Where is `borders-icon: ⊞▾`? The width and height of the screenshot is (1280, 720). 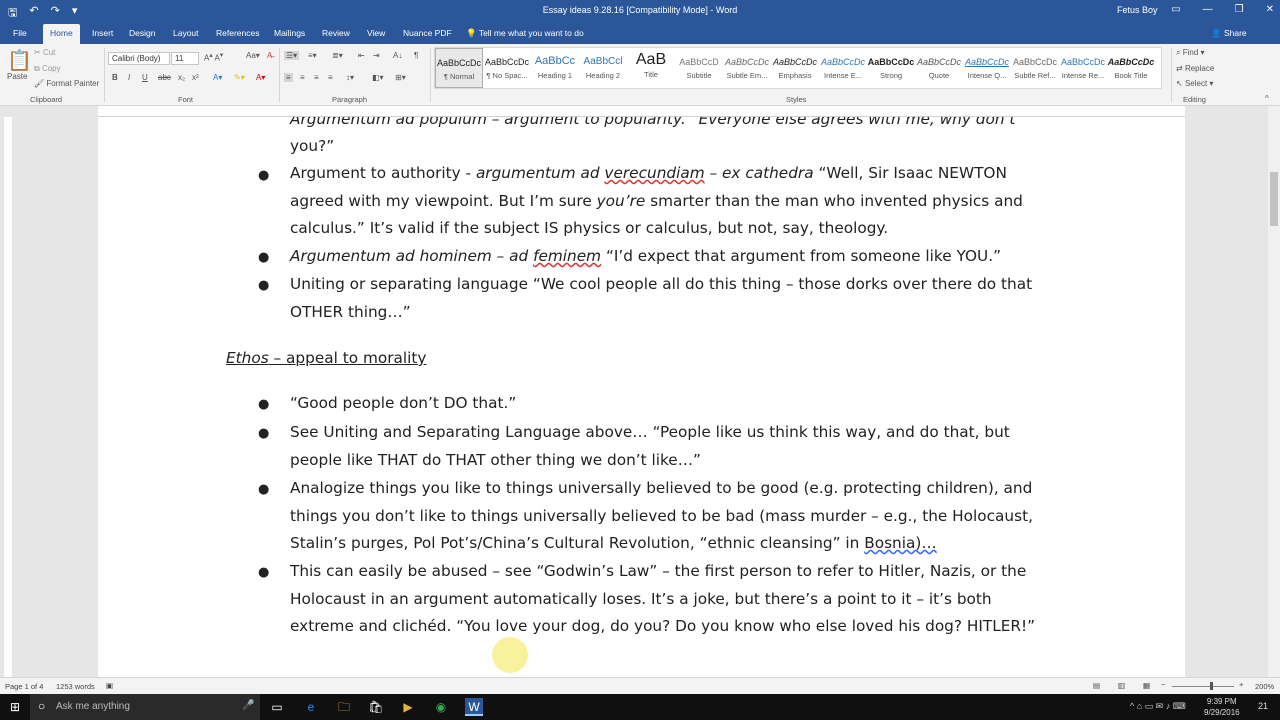
borders-icon: ⊞▾ is located at coordinates (400, 77).